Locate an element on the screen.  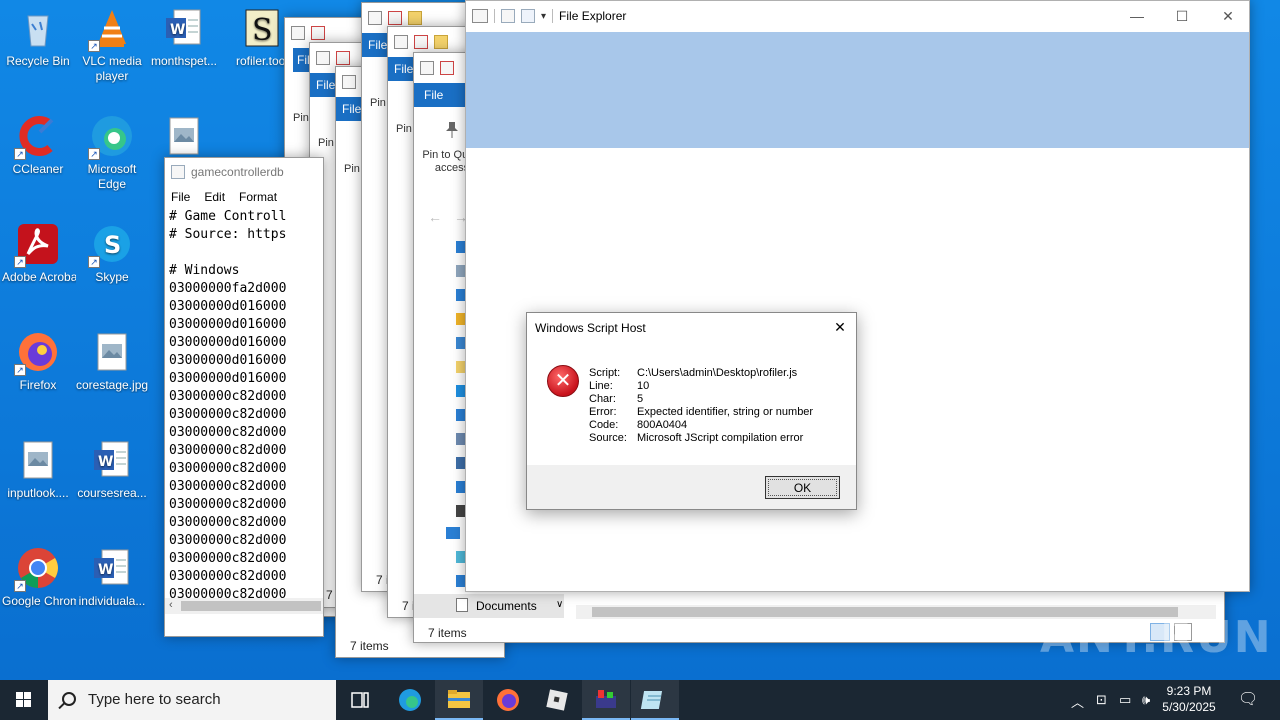
desktop-icon-label: Google Chrome is located at coordinates (39, 601).